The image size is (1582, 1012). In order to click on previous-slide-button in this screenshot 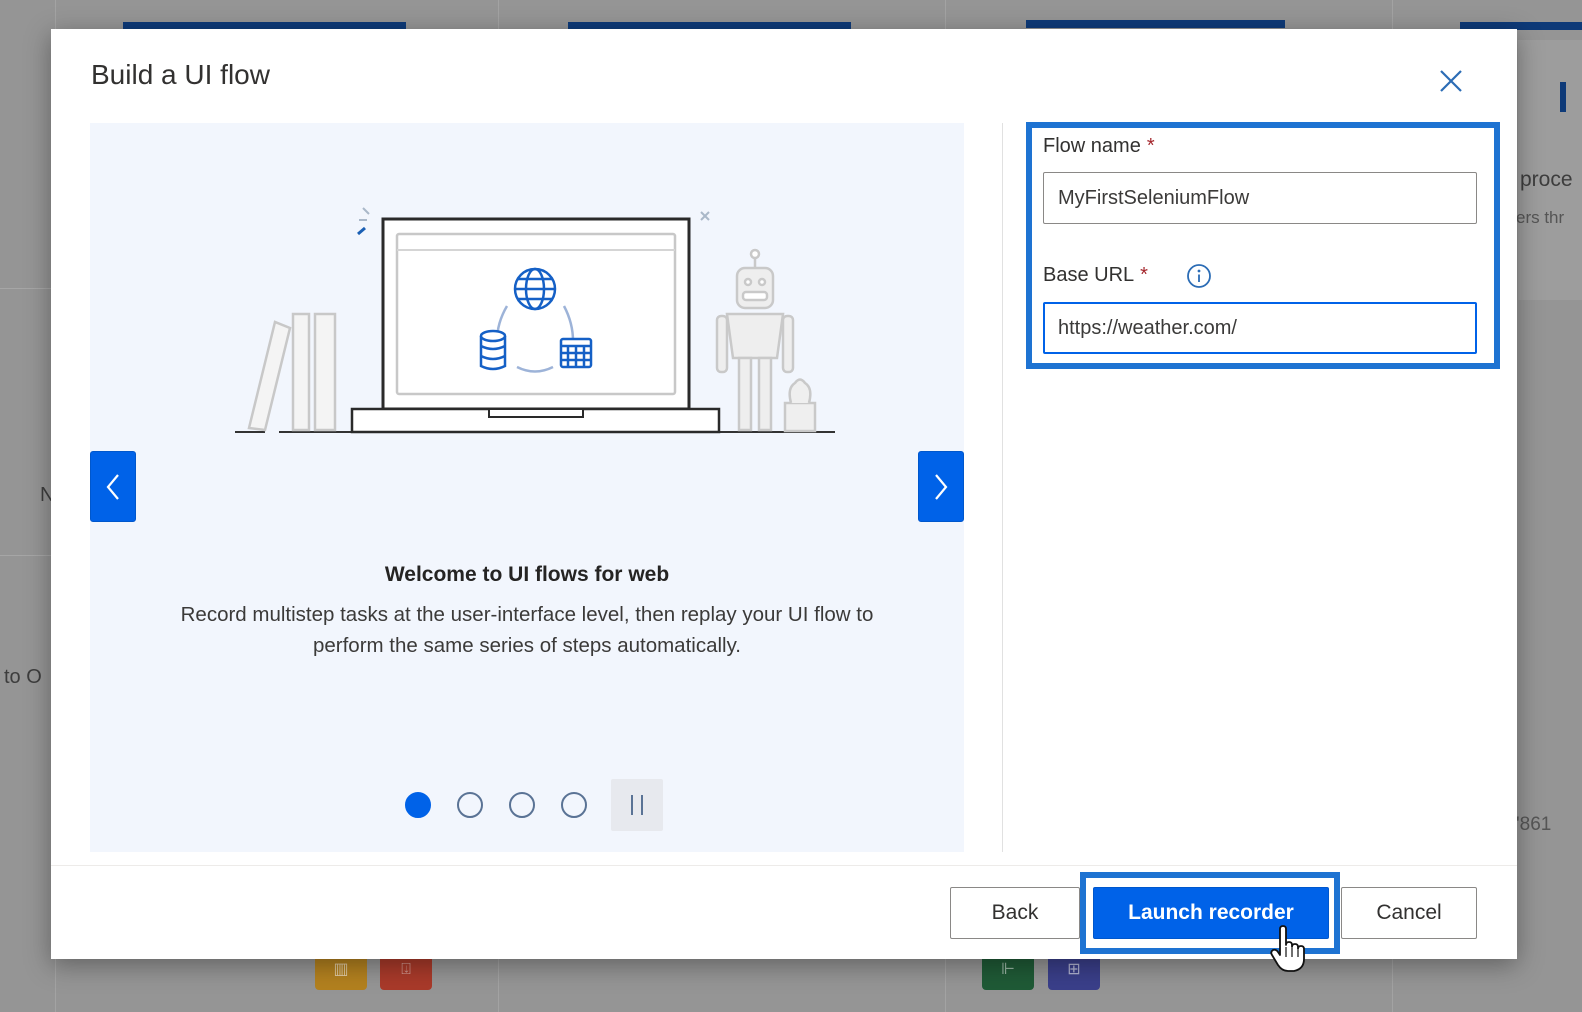, I will do `click(113, 486)`.